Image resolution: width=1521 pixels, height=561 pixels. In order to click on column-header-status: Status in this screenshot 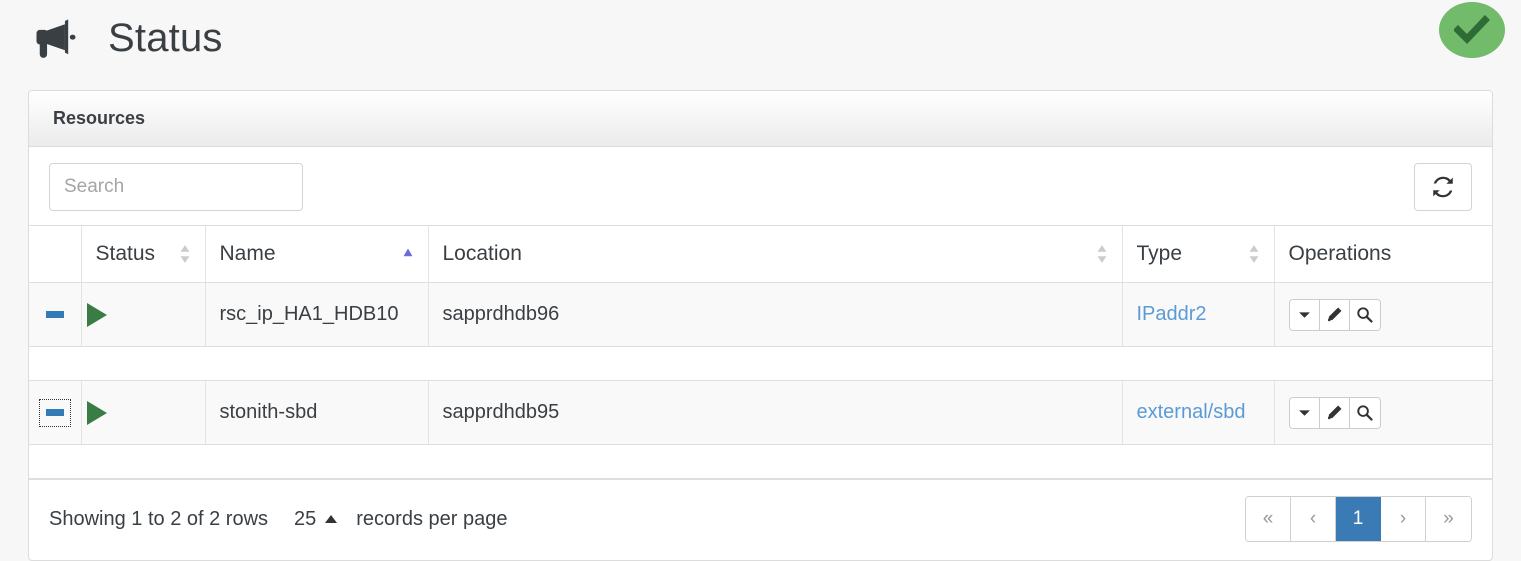, I will do `click(143, 254)`.